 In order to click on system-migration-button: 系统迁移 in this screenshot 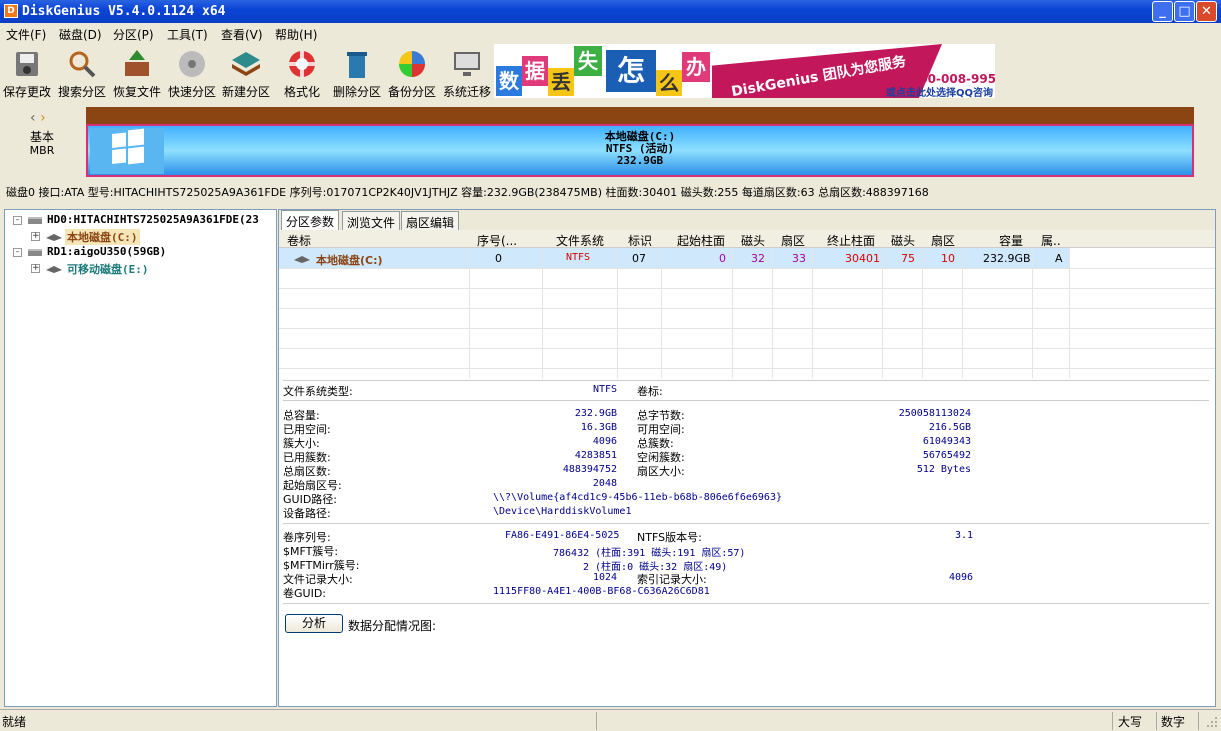, I will do `click(467, 72)`.